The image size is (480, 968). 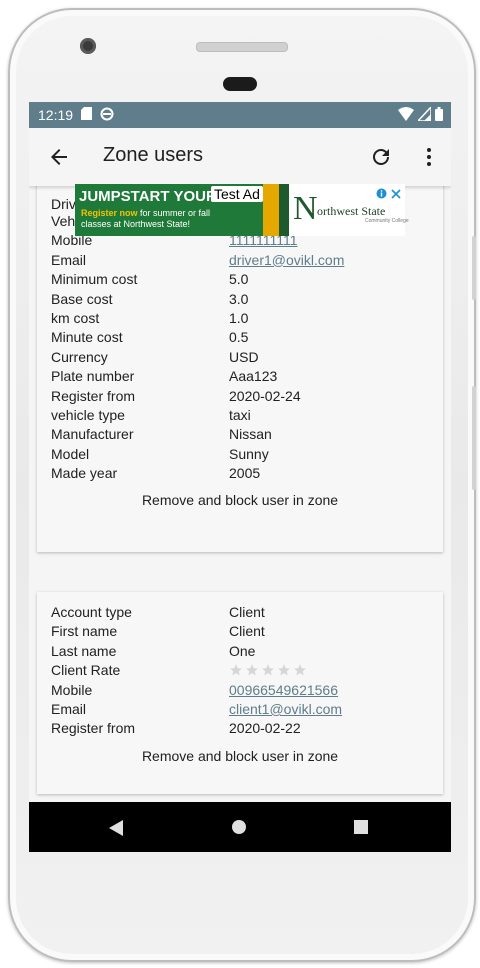 I want to click on detail-row: Email driver1@ovikl.com, so click(x=241, y=261).